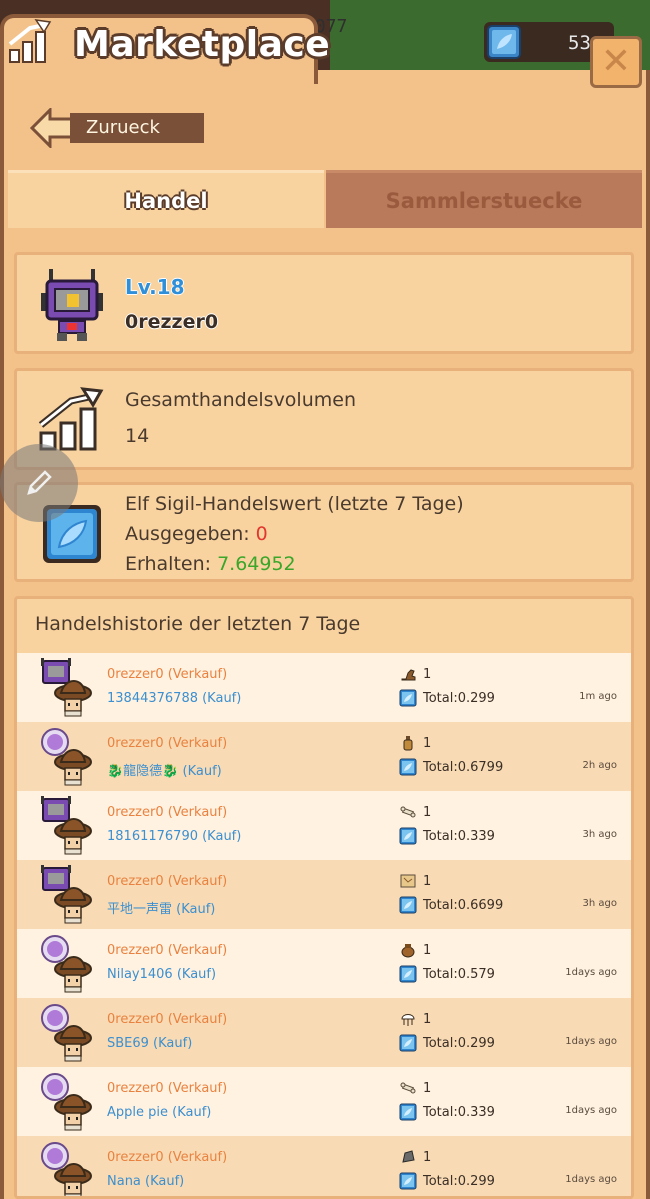  Describe the element at coordinates (202, 44) in the screenshot. I see `page-title: Marketplace` at that location.